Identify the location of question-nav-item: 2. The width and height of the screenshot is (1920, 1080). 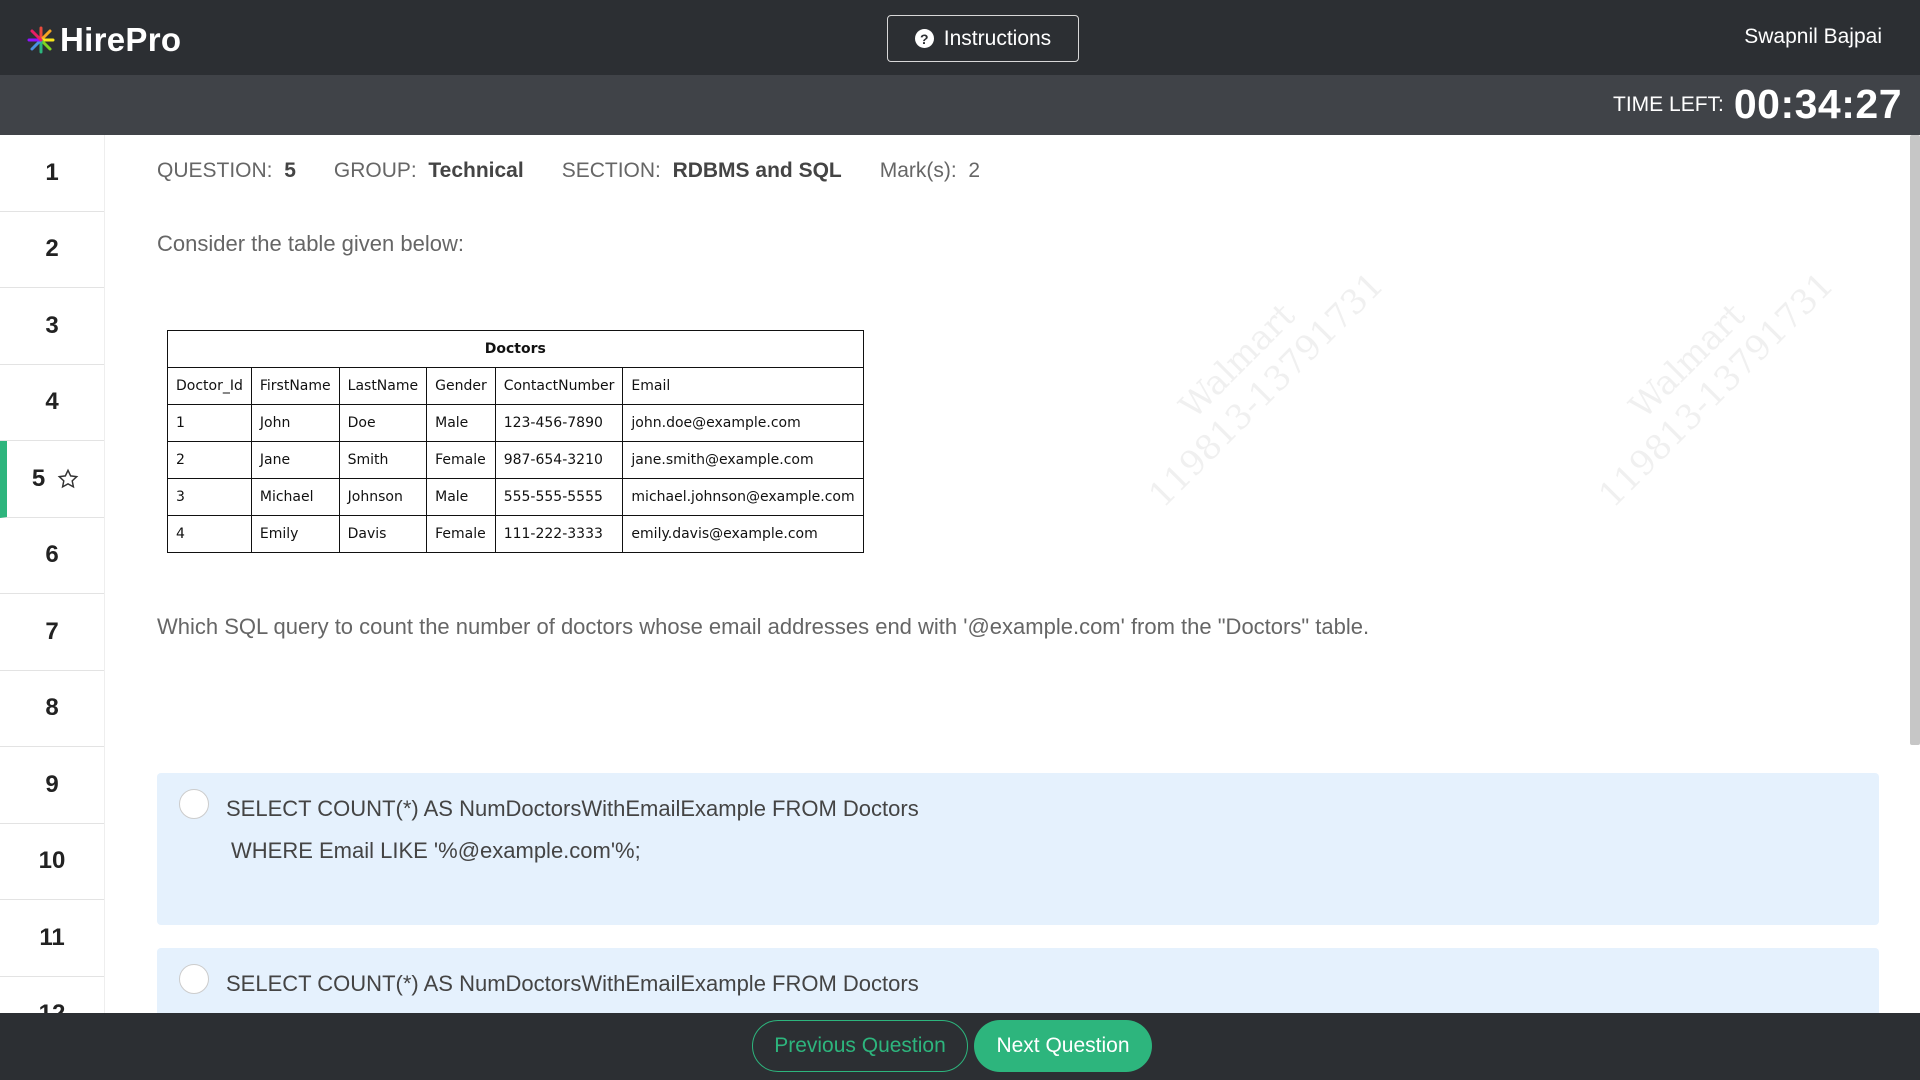
(52, 250).